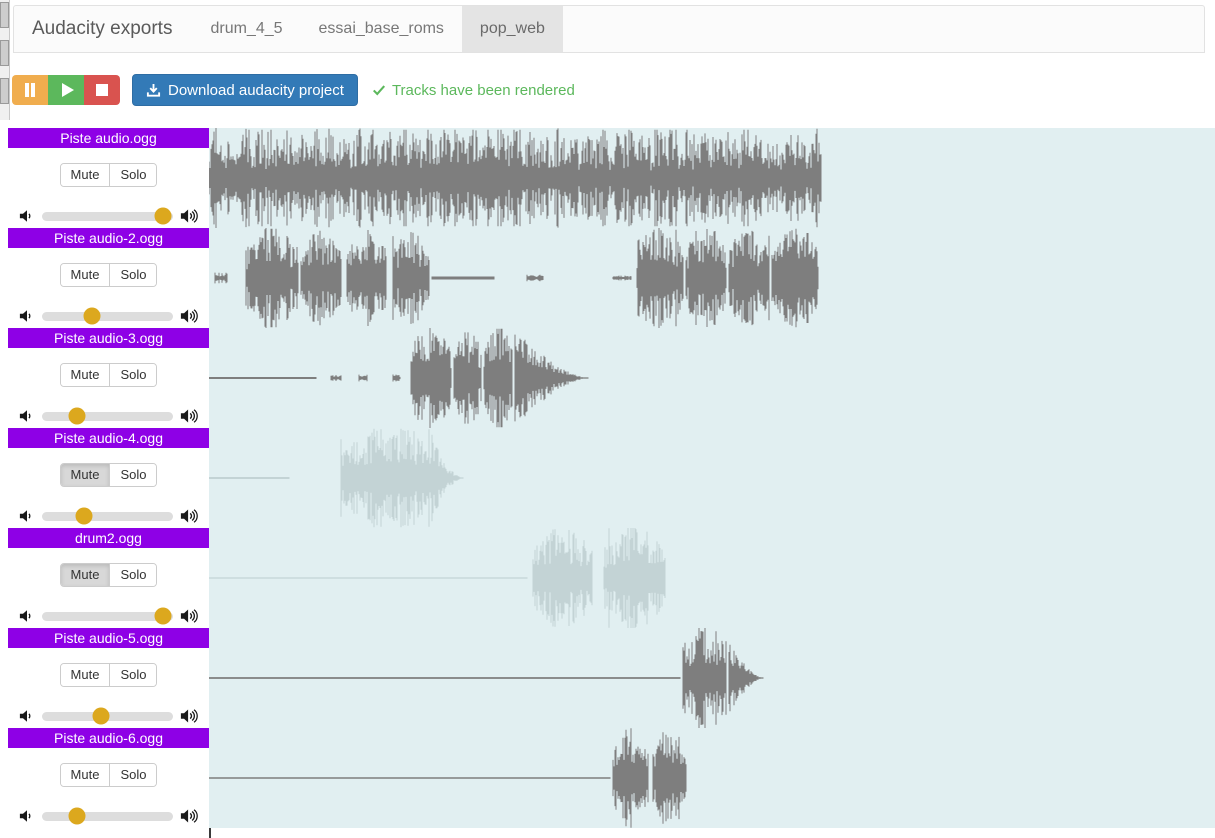 The height and width of the screenshot is (838, 1215). I want to click on play-button, so click(66, 90).